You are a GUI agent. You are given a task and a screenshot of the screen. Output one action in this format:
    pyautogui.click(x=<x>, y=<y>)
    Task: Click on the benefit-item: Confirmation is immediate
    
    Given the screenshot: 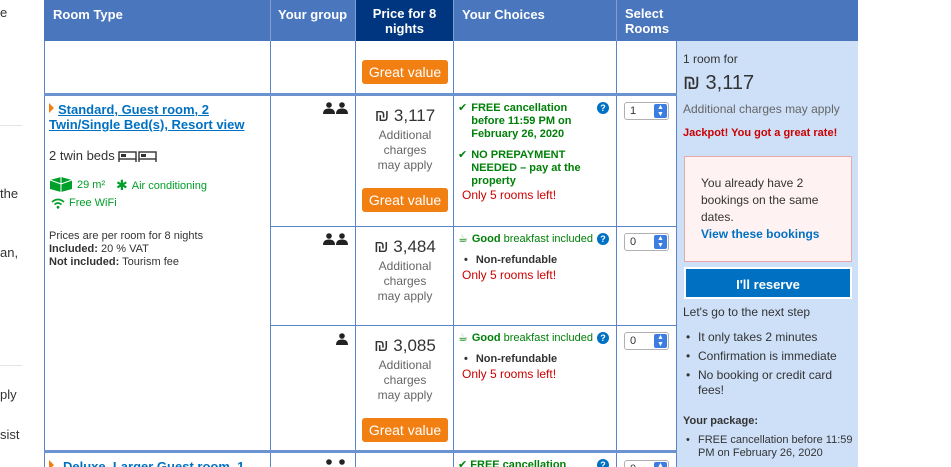 What is the action you would take?
    pyautogui.click(x=769, y=356)
    